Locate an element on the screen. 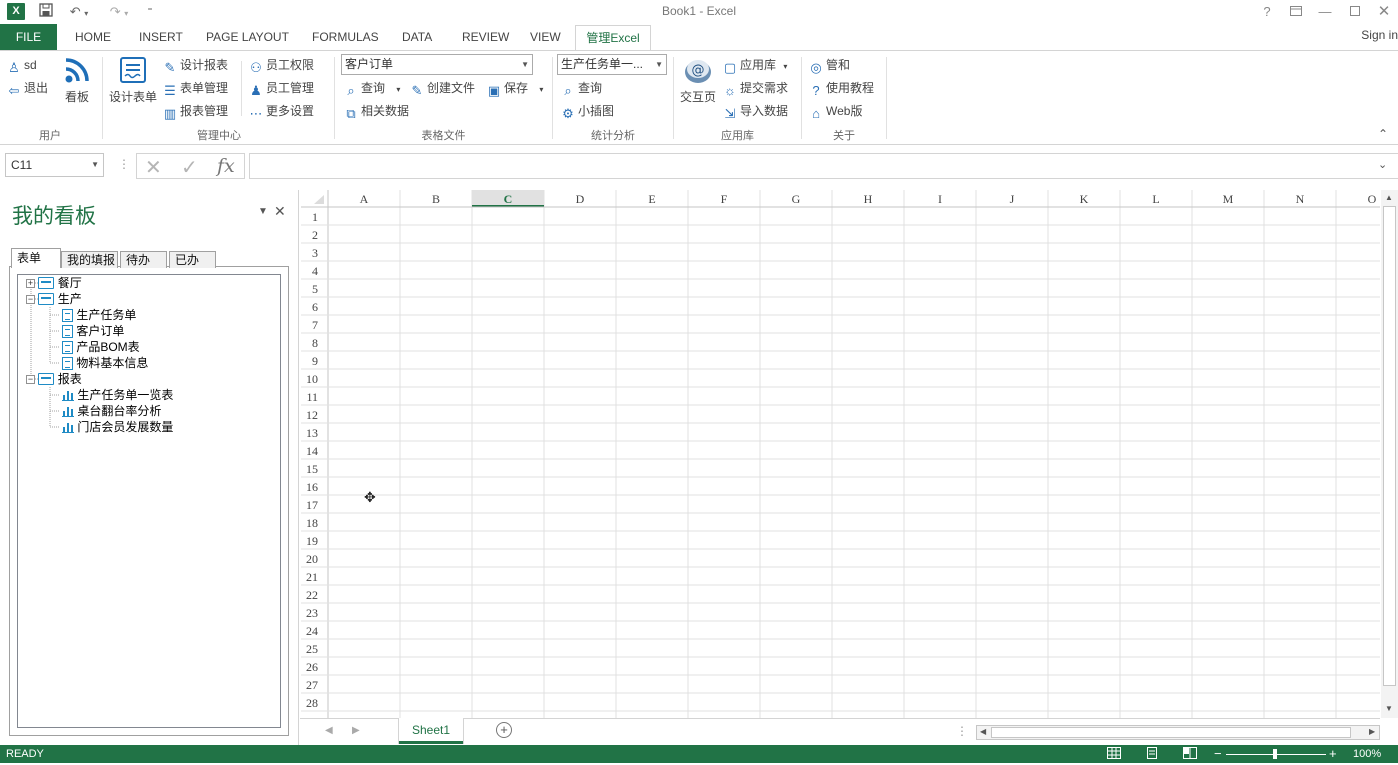 This screenshot has height=765, width=1398. zoom-in-icon: + is located at coordinates (1333, 754).